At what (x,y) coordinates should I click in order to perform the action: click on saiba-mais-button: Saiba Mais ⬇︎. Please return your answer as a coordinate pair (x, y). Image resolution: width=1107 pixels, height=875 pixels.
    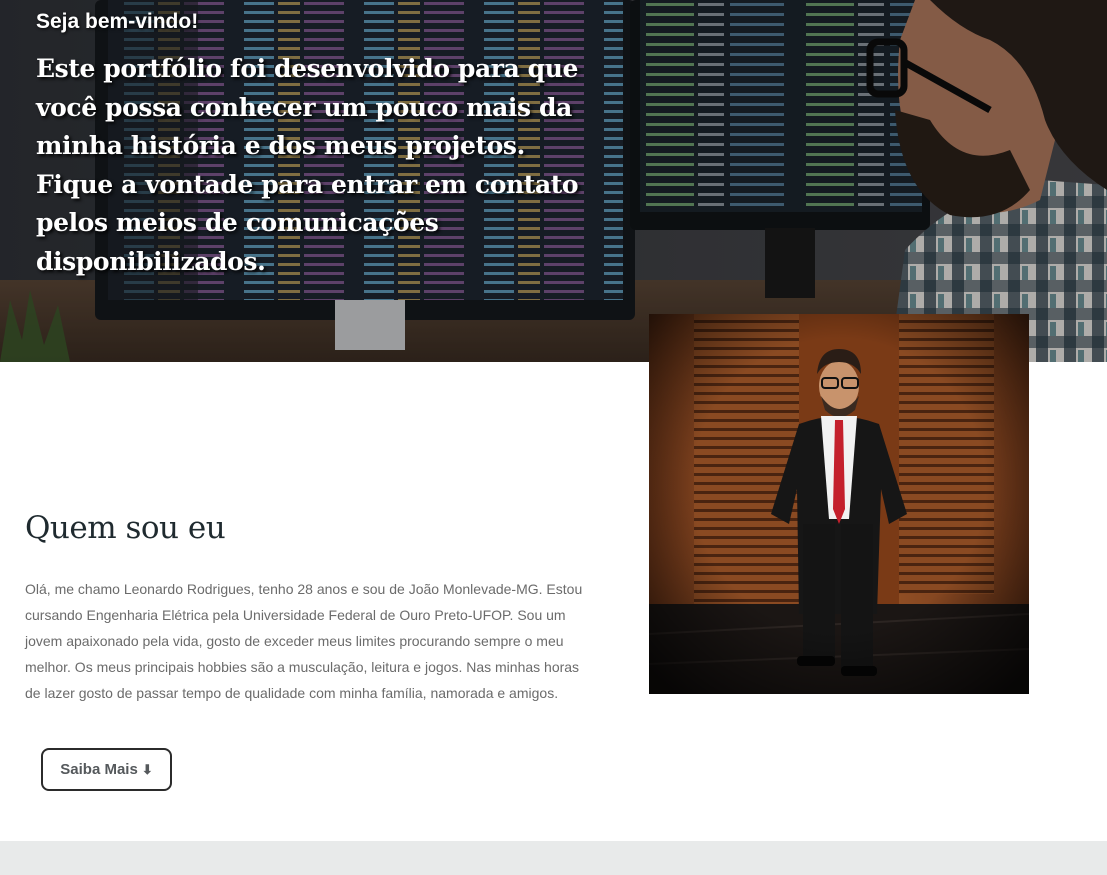
    Looking at the image, I should click on (106, 769).